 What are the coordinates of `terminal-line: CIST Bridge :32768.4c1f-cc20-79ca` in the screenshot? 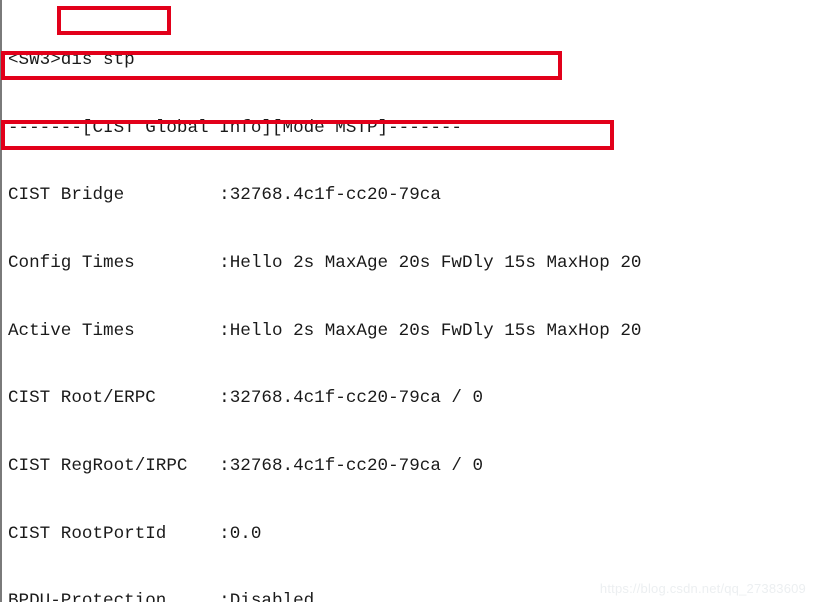 It's located at (224, 195).